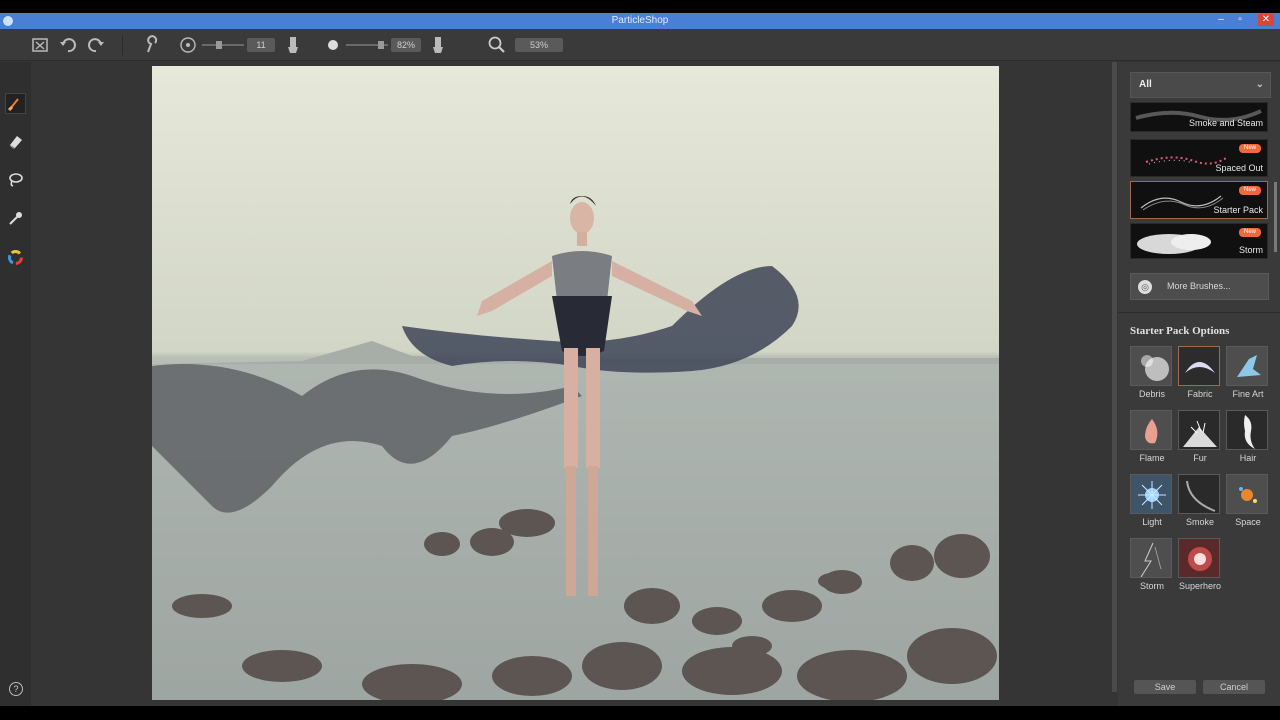  Describe the element at coordinates (1248, 458) in the screenshot. I see `option-label: Hair` at that location.